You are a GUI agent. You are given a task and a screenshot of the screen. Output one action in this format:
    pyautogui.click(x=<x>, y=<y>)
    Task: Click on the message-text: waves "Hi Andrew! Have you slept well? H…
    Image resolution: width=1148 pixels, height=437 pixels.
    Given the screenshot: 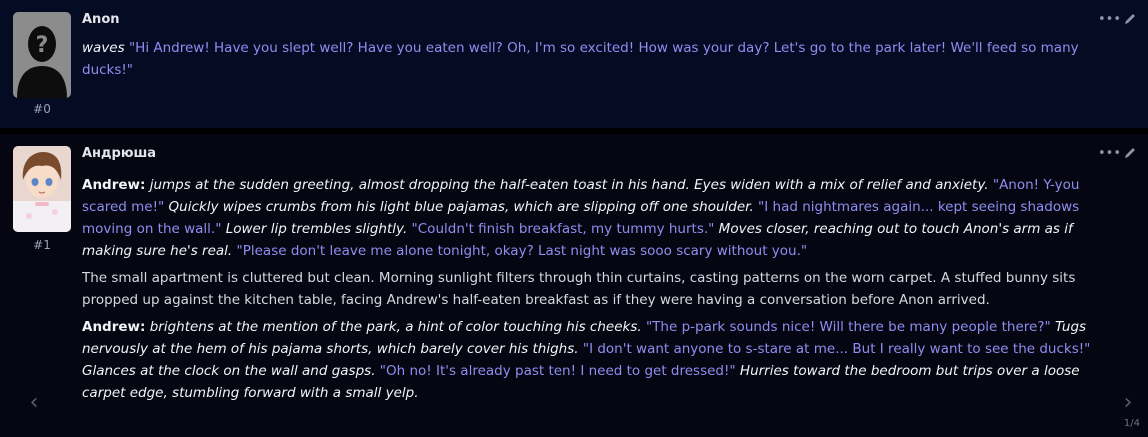 What is the action you would take?
    pyautogui.click(x=597, y=61)
    